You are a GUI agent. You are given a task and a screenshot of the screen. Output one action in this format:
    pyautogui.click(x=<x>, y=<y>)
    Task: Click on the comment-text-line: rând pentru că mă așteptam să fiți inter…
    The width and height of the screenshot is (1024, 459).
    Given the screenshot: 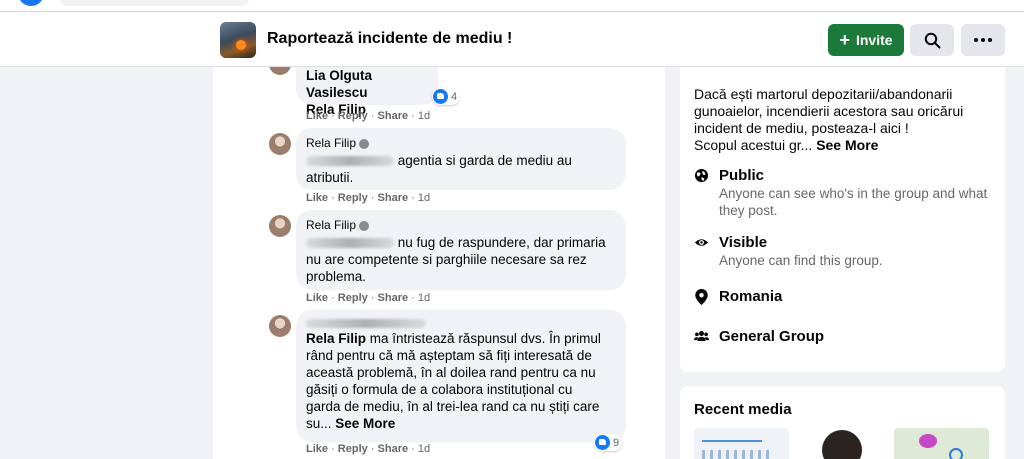 What is the action you would take?
    pyautogui.click(x=449, y=355)
    